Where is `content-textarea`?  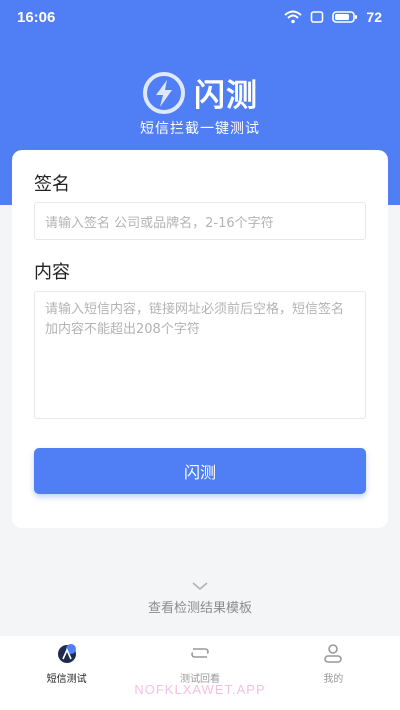
content-textarea is located at coordinates (200, 355).